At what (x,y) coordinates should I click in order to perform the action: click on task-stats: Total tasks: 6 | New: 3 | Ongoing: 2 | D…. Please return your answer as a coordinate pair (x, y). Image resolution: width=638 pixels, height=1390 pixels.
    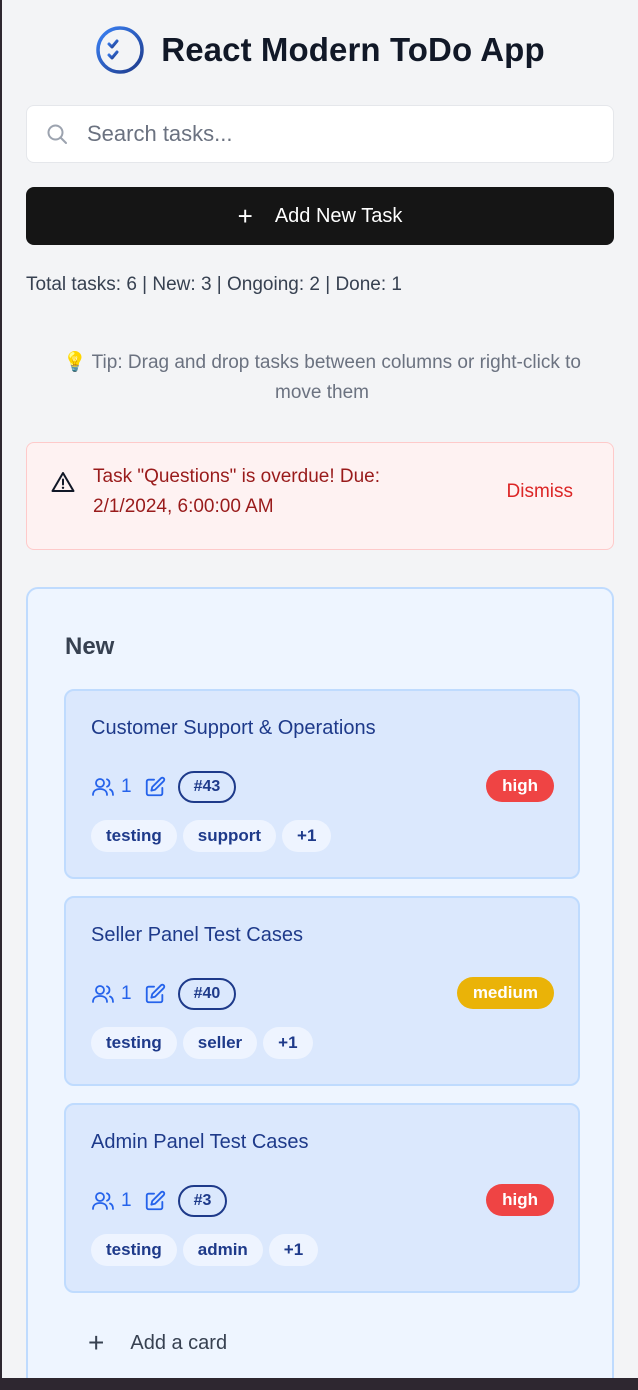
    Looking at the image, I should click on (214, 284).